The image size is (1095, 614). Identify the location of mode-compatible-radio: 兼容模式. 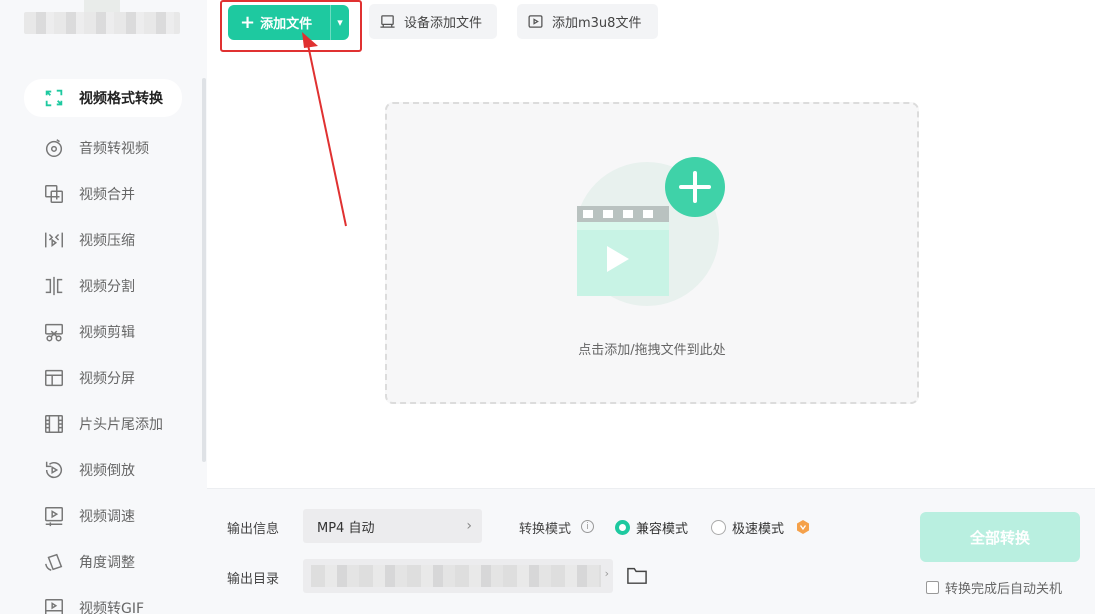
(651, 527).